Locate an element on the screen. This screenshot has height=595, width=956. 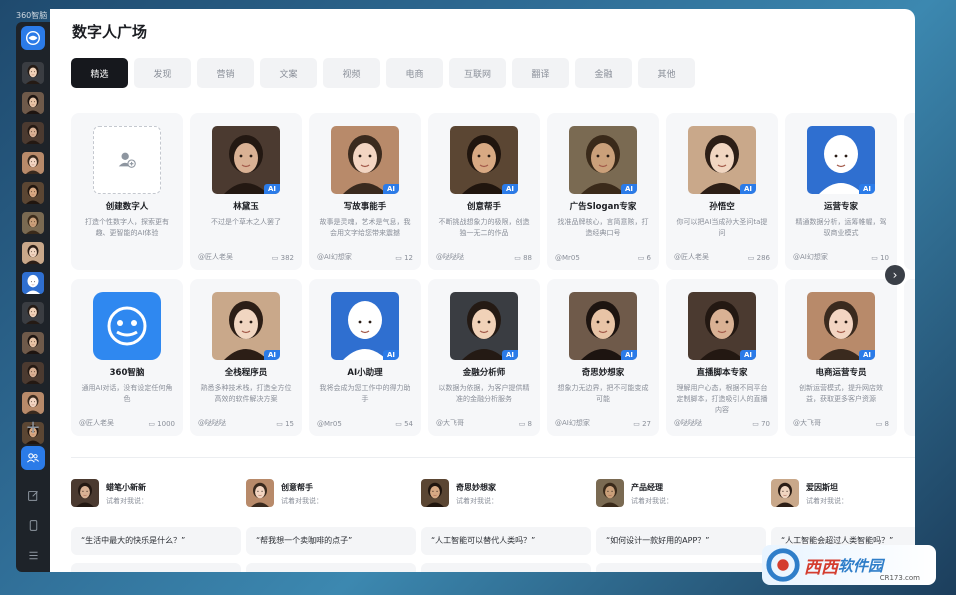
watermark-logo-icon is located at coordinates (783, 565).